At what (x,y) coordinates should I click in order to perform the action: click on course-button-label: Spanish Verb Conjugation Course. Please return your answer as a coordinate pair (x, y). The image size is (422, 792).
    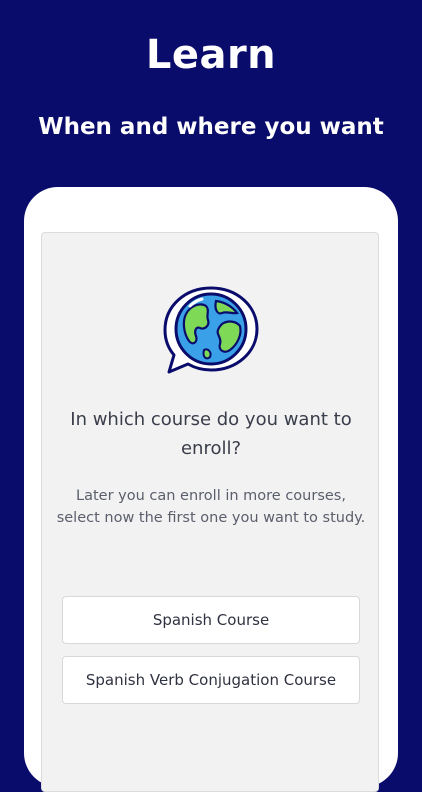
    Looking at the image, I should click on (211, 680).